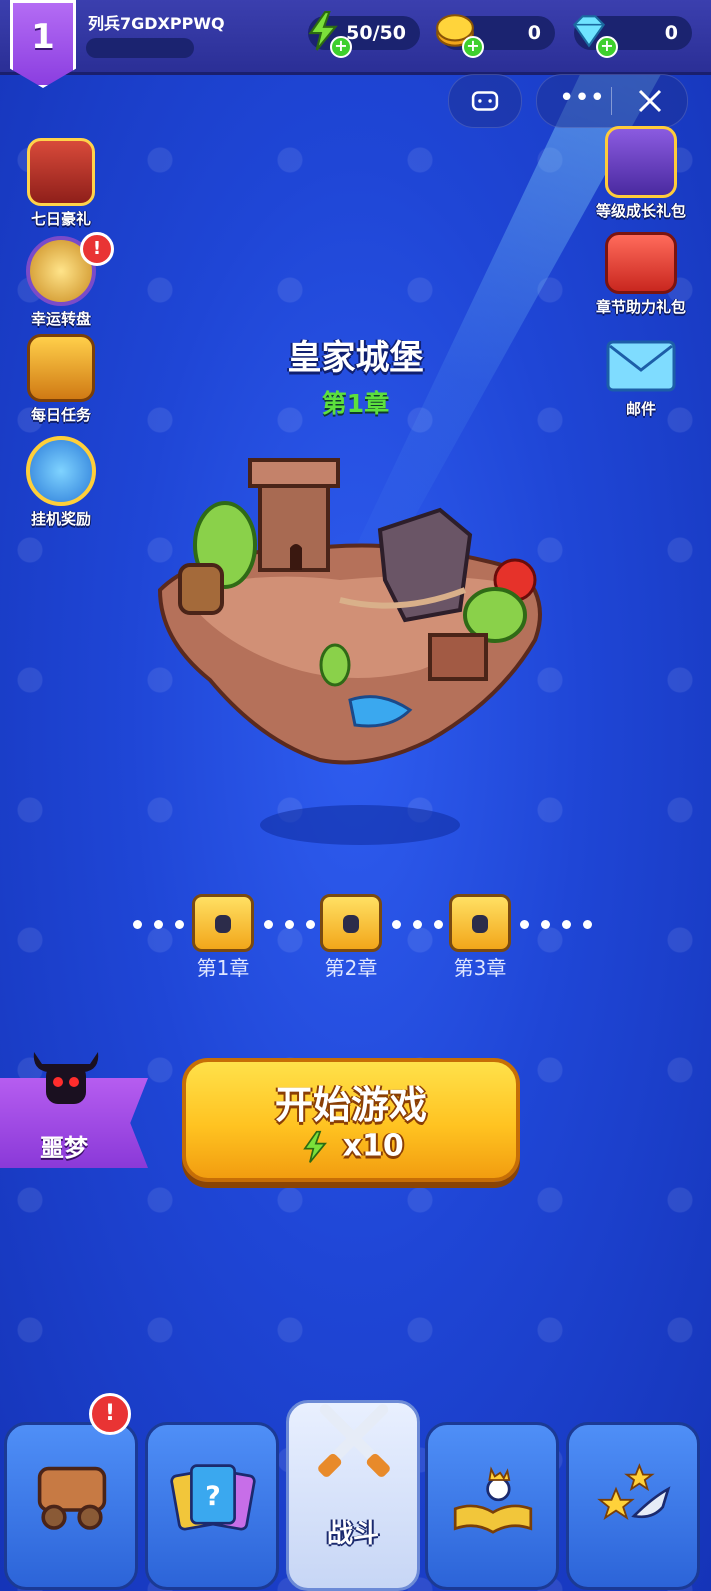 The width and height of the screenshot is (711, 1591). I want to click on gamepad-icon, so click(485, 101).